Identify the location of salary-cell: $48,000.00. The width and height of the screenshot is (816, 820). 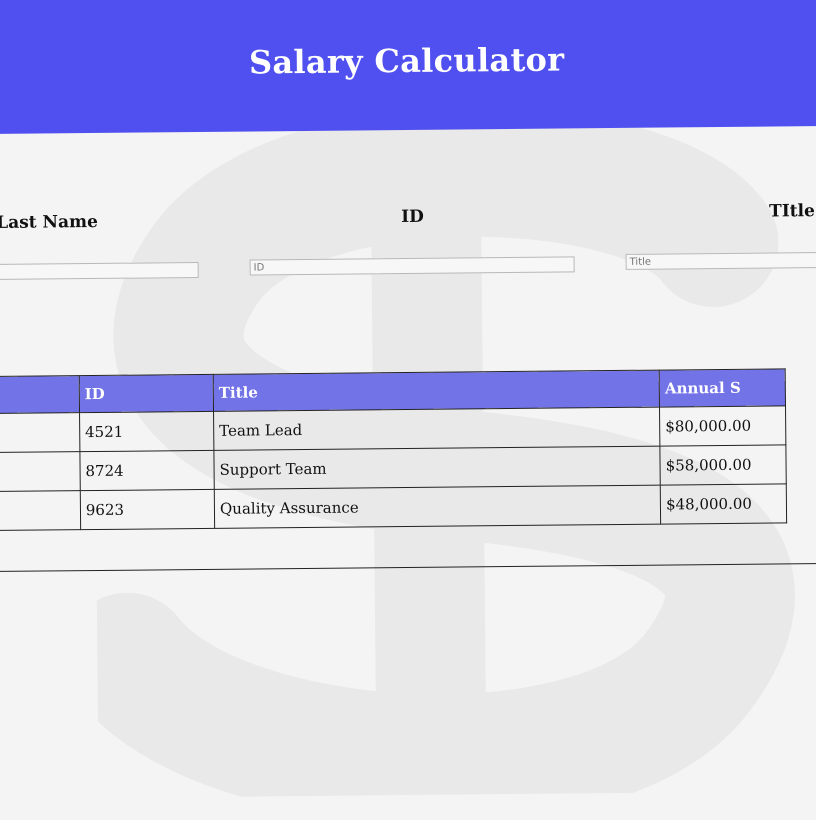
(723, 504).